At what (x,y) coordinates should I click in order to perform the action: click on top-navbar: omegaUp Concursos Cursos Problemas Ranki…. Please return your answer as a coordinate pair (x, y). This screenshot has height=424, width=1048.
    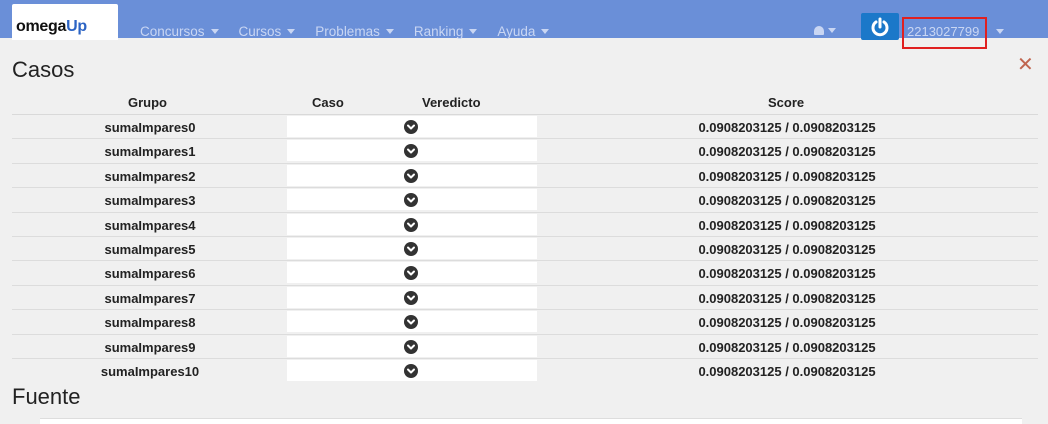
    Looking at the image, I should click on (524, 24).